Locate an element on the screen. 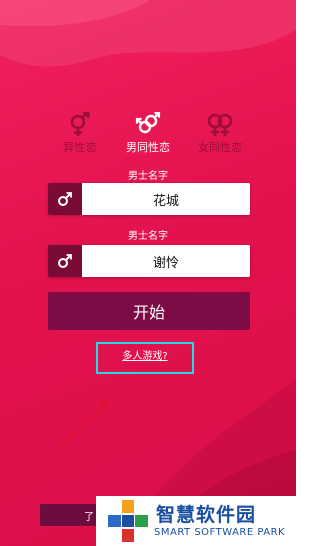  multiplayer-link: 多人游戏? is located at coordinates (144, 359).